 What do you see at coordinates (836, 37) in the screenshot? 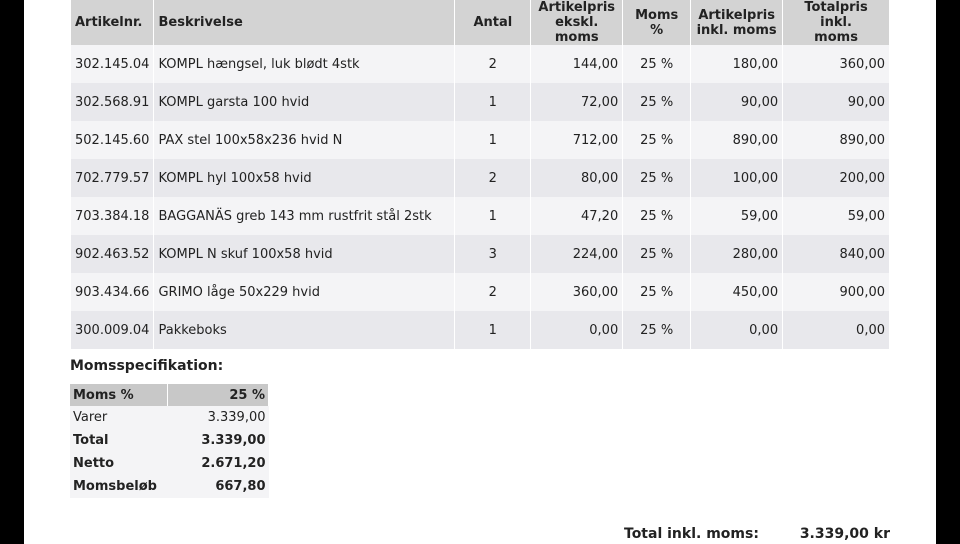
I see `header-total-incl-line2: moms` at bounding box center [836, 37].